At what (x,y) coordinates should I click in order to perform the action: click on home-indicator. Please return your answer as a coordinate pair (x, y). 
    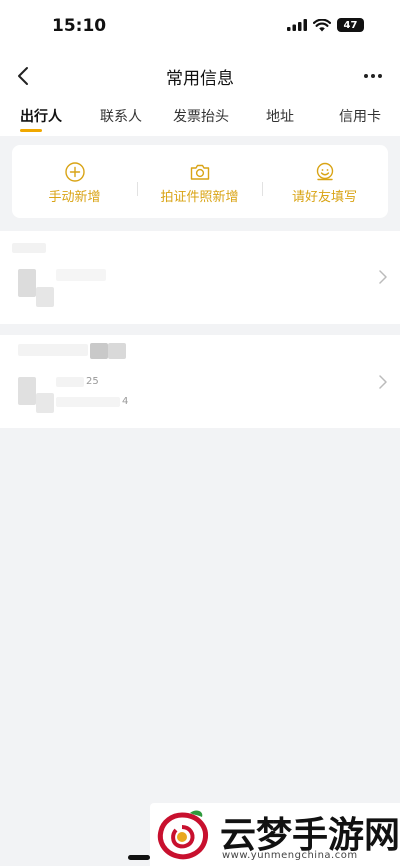
    Looking at the image, I should click on (139, 857).